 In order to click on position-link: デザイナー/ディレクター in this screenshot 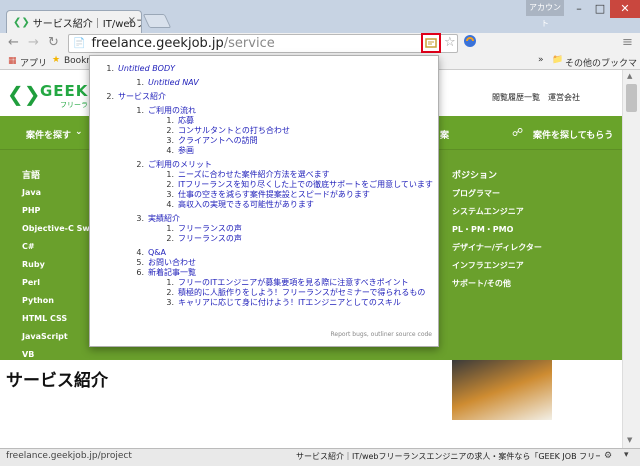, I will do `click(497, 247)`.